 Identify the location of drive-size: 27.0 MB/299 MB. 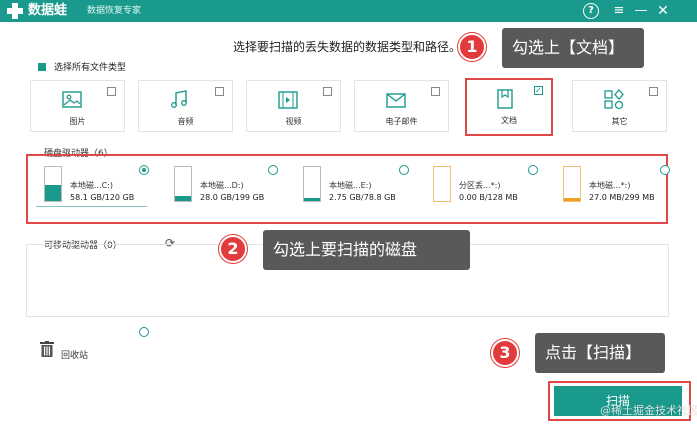
(622, 197).